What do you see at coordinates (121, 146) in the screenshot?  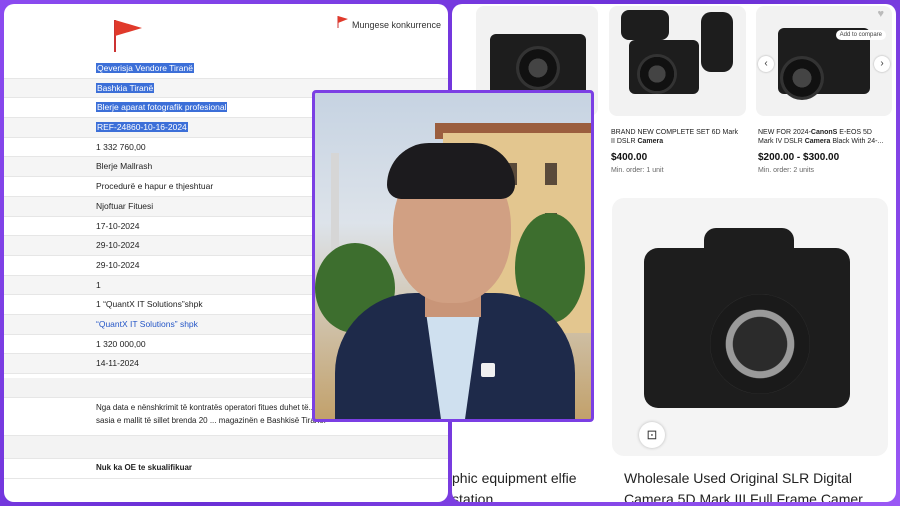 I see `document-row-text: 1 332 760,00` at bounding box center [121, 146].